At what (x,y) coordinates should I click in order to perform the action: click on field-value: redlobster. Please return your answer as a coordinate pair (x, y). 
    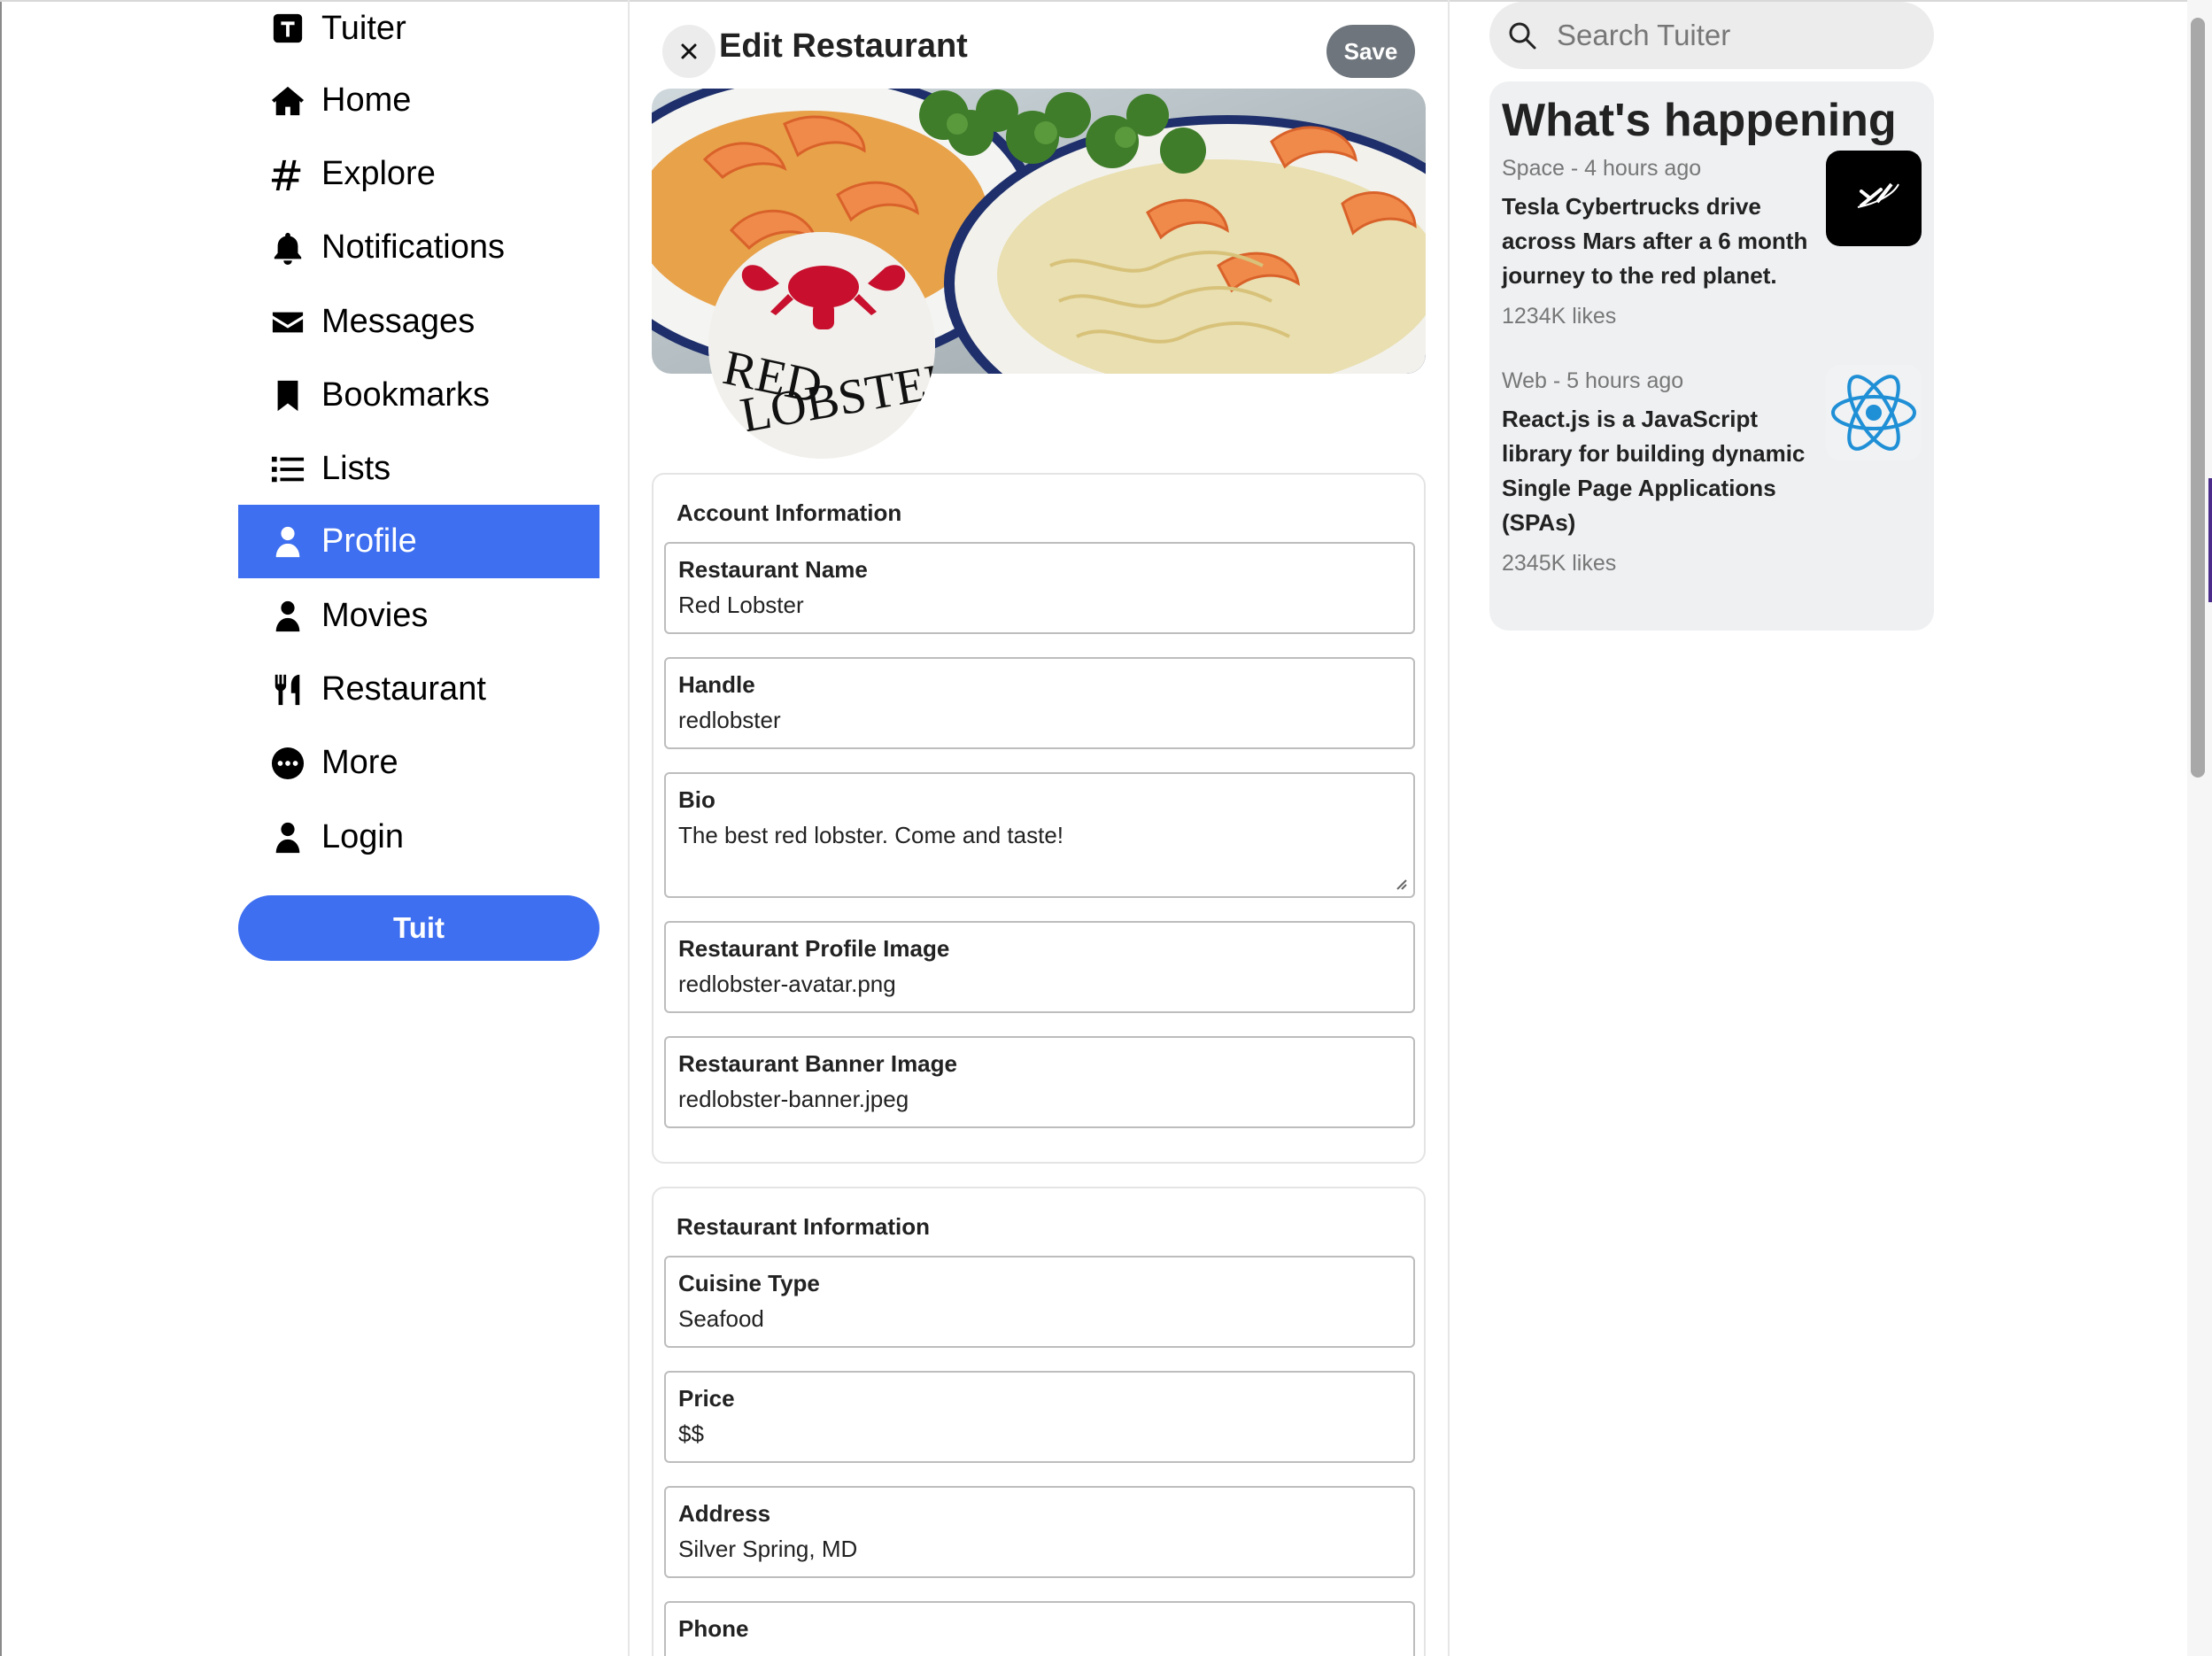
    Looking at the image, I should click on (729, 720).